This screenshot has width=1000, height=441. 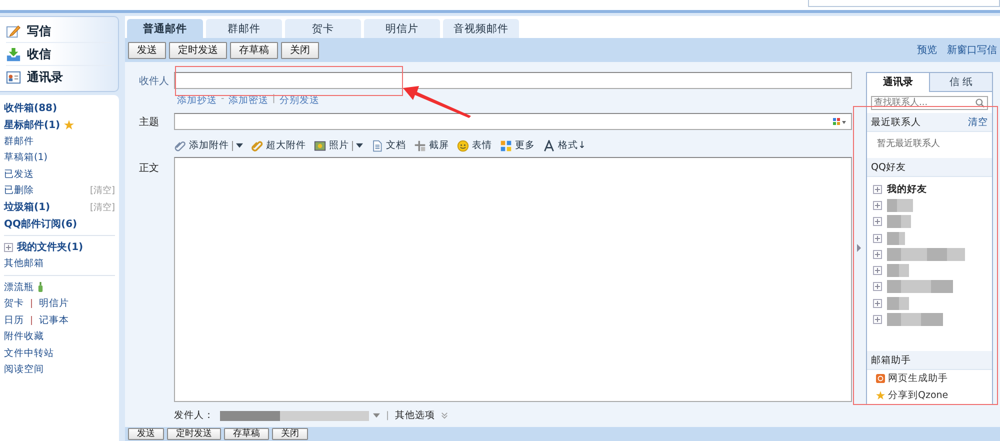 What do you see at coordinates (438, 101) in the screenshot?
I see `annotation-arrow` at bounding box center [438, 101].